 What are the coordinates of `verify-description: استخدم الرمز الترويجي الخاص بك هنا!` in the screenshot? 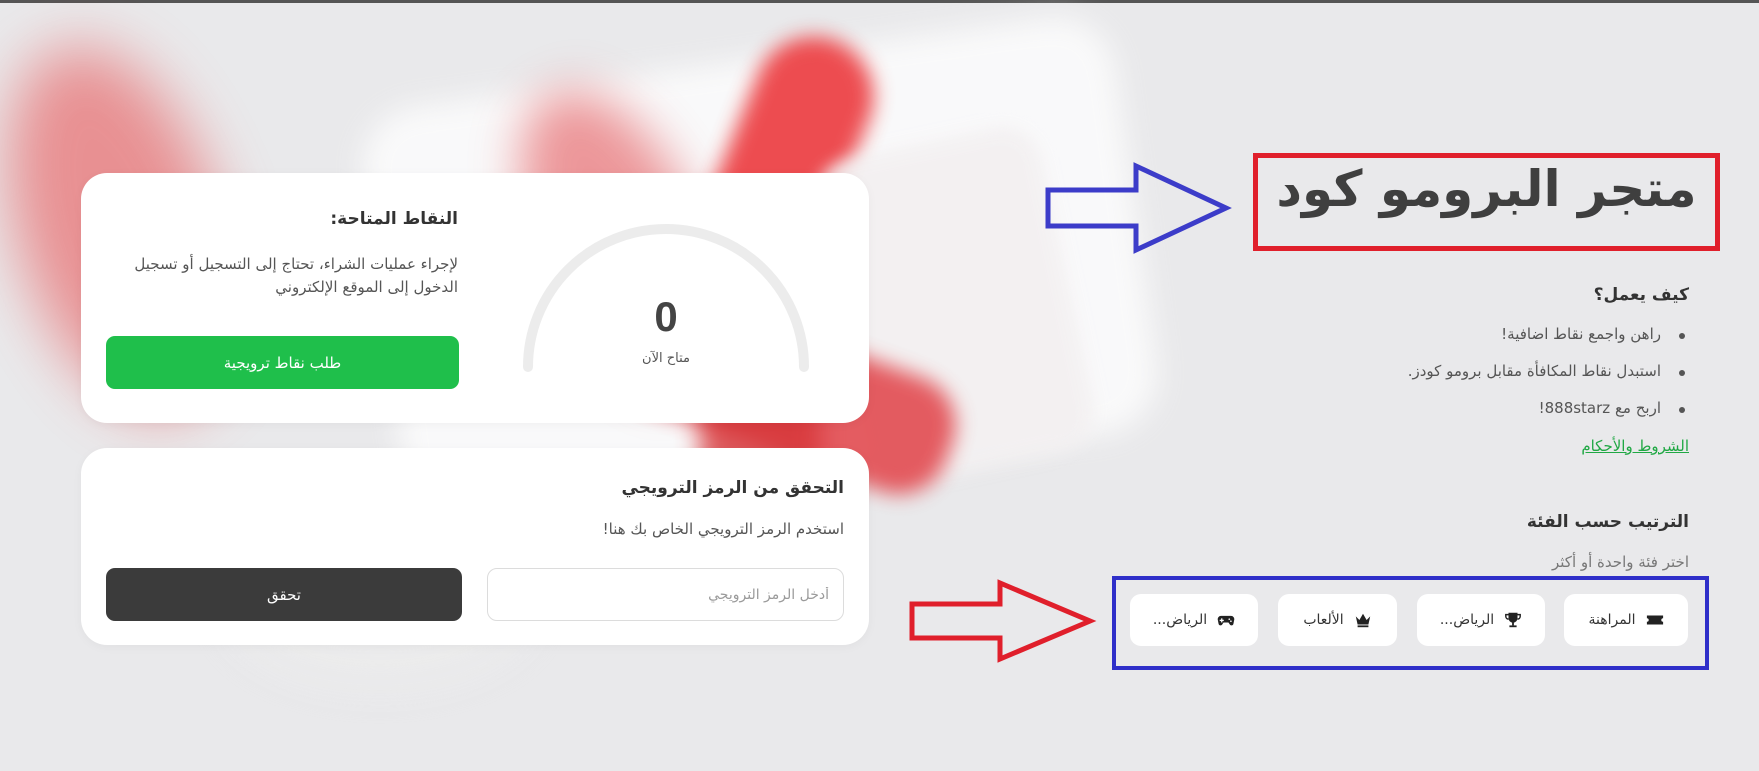 It's located at (723, 529).